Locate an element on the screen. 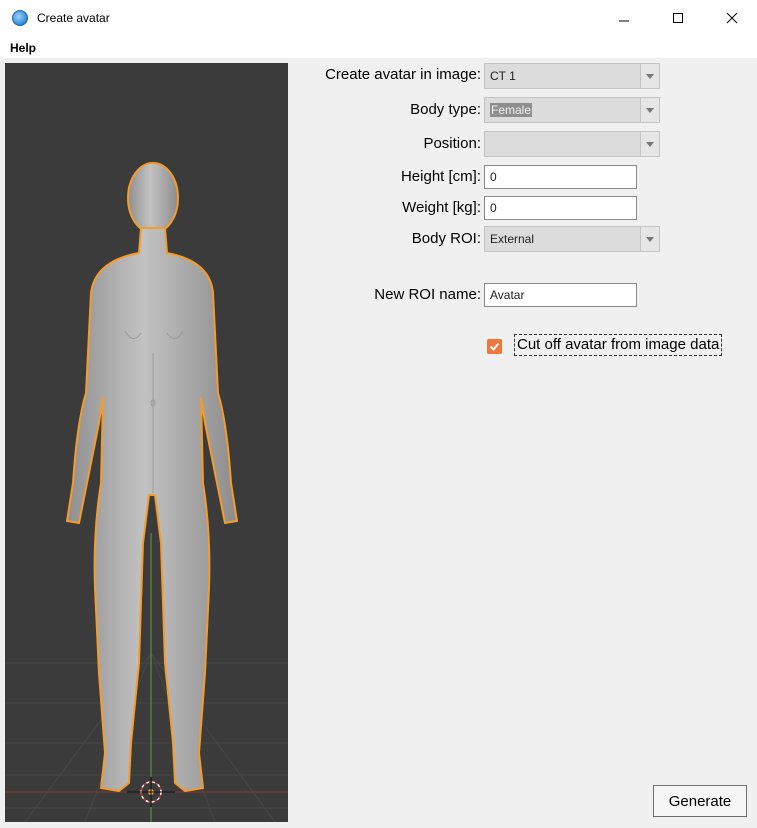 The height and width of the screenshot is (828, 757). position-dropdown-icon is located at coordinates (649, 144).